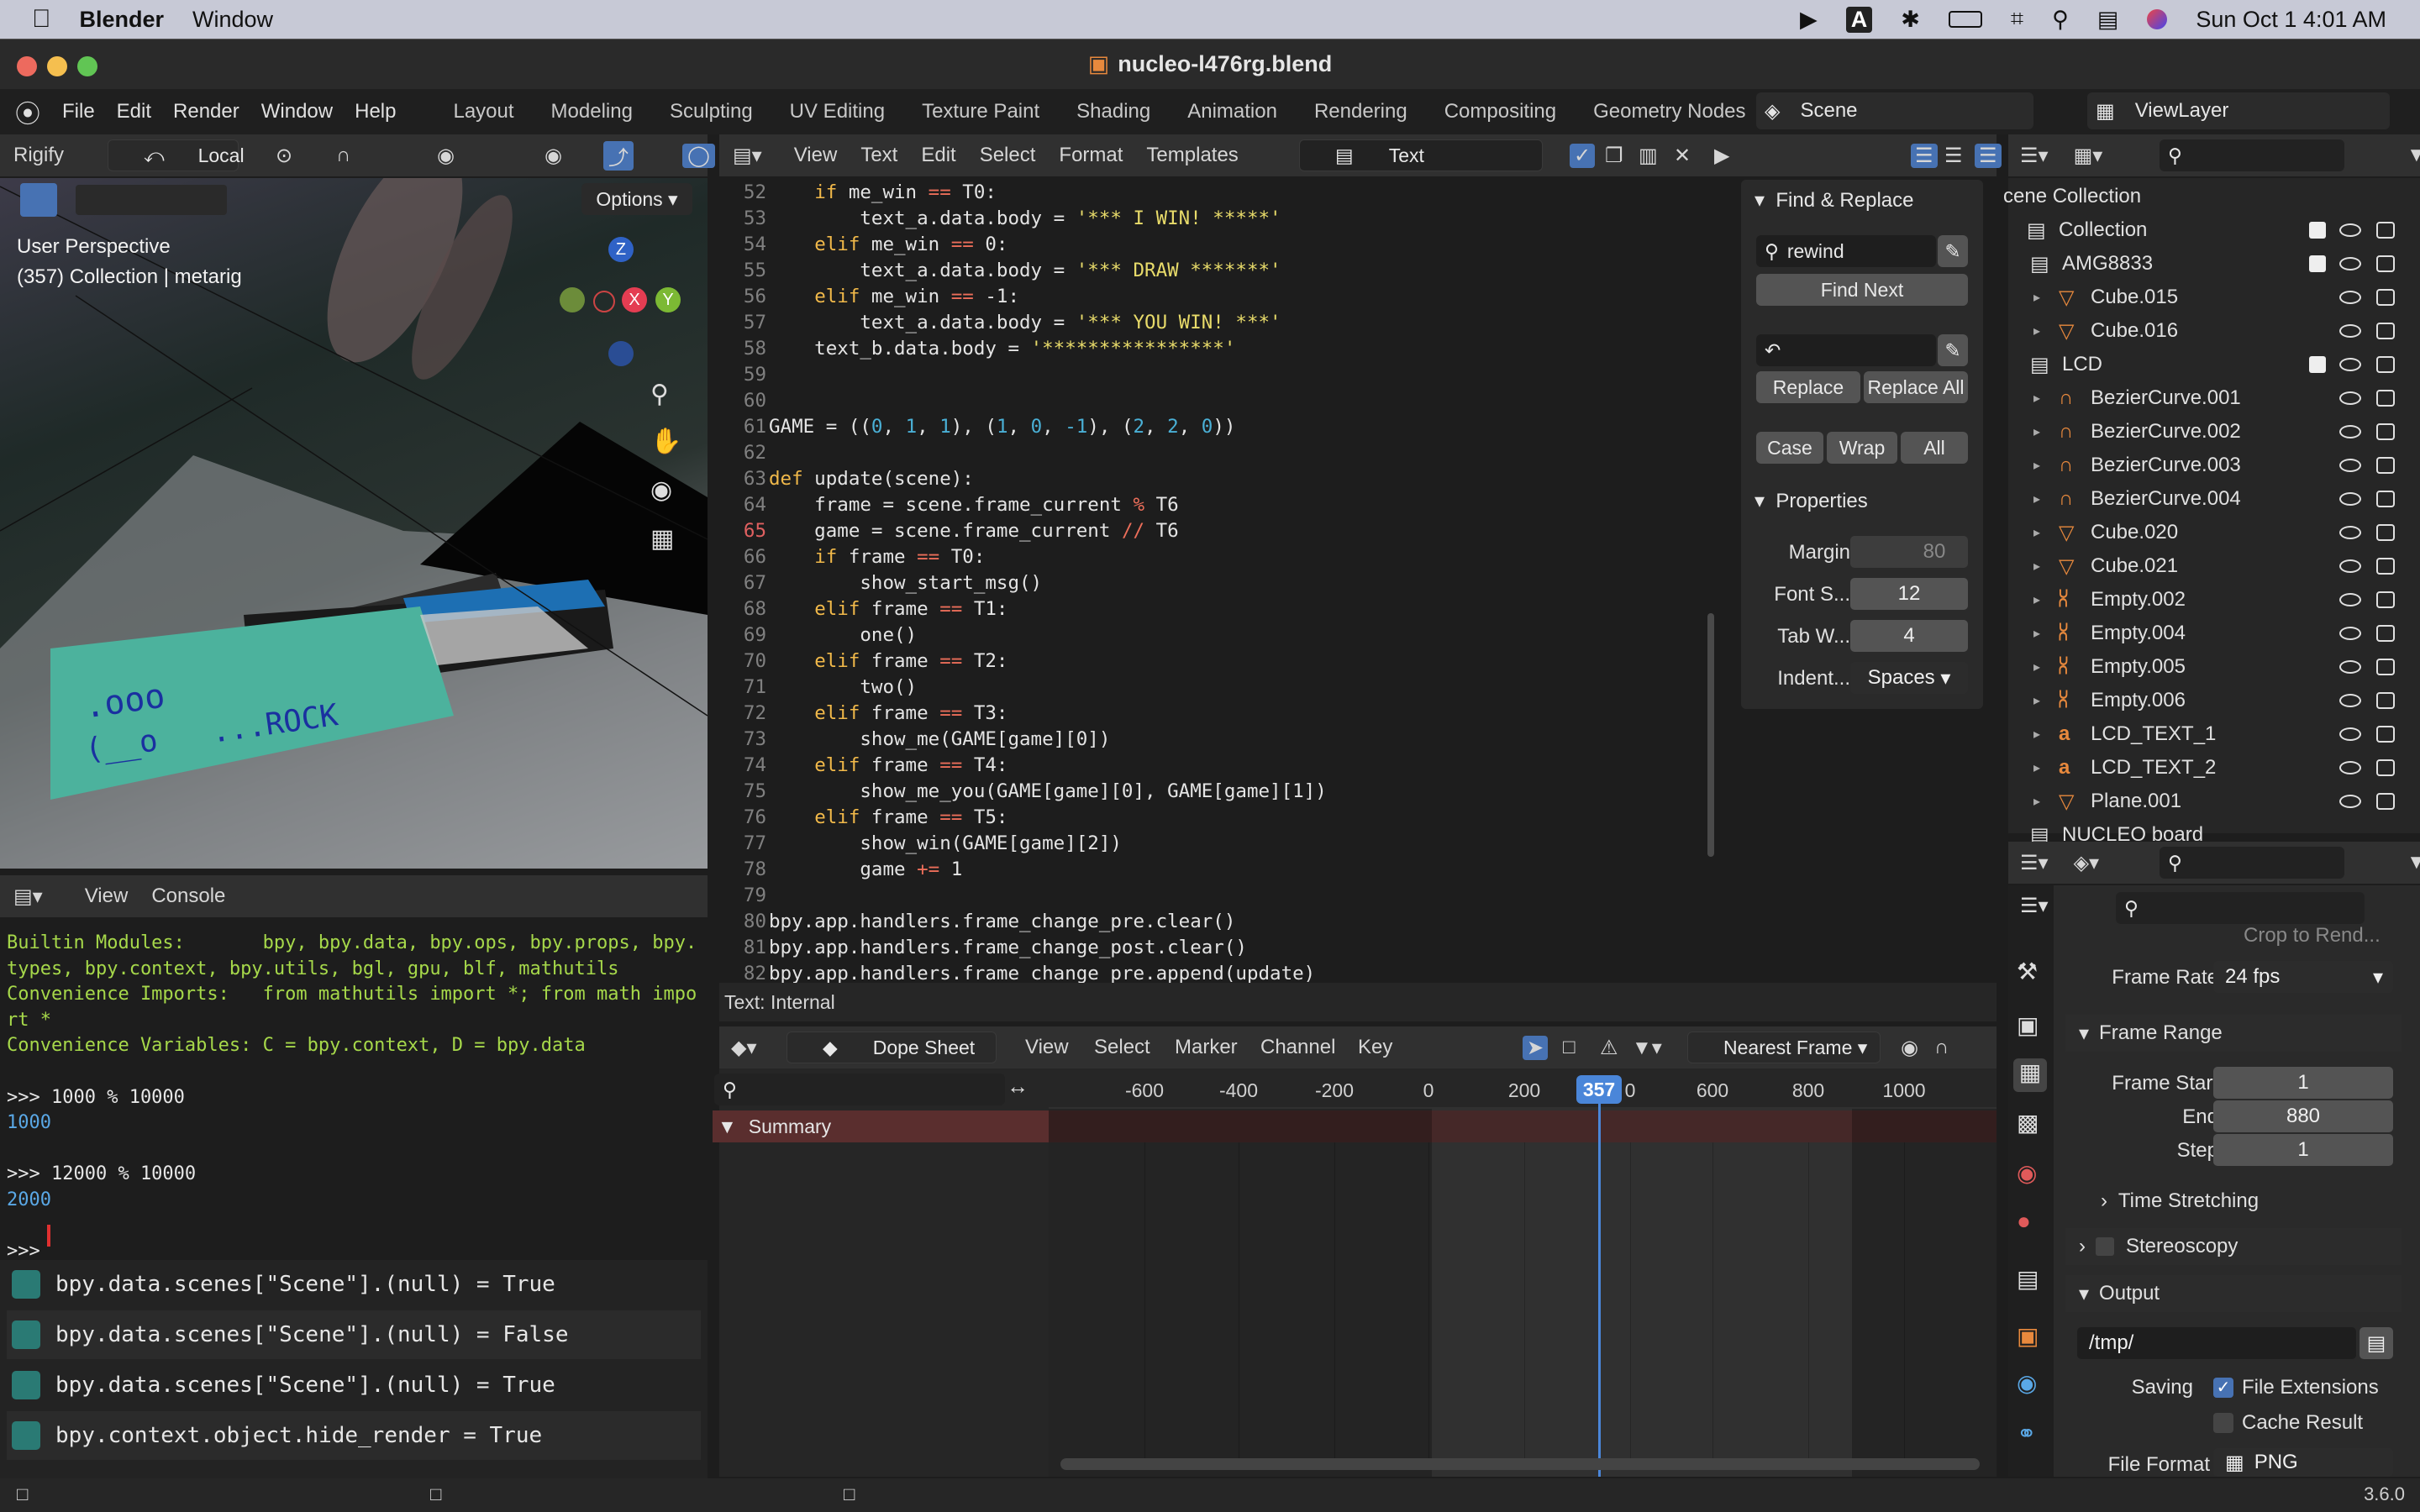  Describe the element at coordinates (1909, 678) in the screenshot. I see `indent-dropdown: Spaces ▾` at that location.